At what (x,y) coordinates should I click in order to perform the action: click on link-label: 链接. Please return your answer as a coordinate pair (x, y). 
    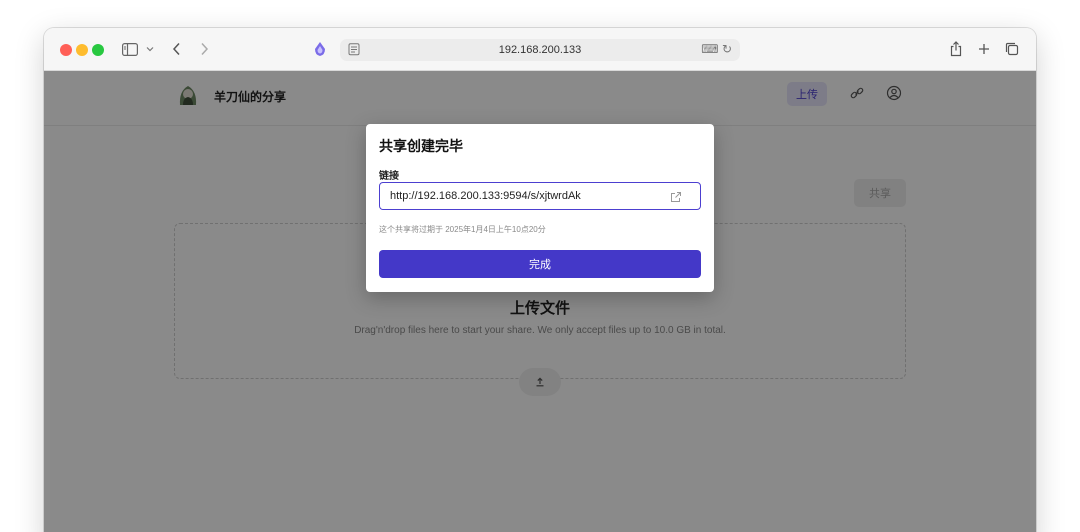
    Looking at the image, I should click on (389, 176).